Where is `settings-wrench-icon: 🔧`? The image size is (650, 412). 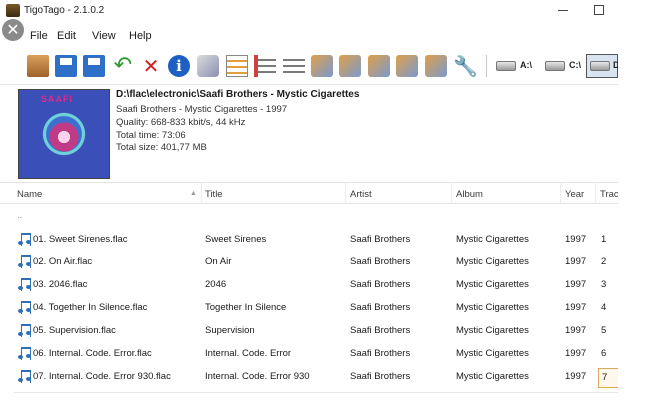
settings-wrench-icon: 🔧 is located at coordinates (465, 66).